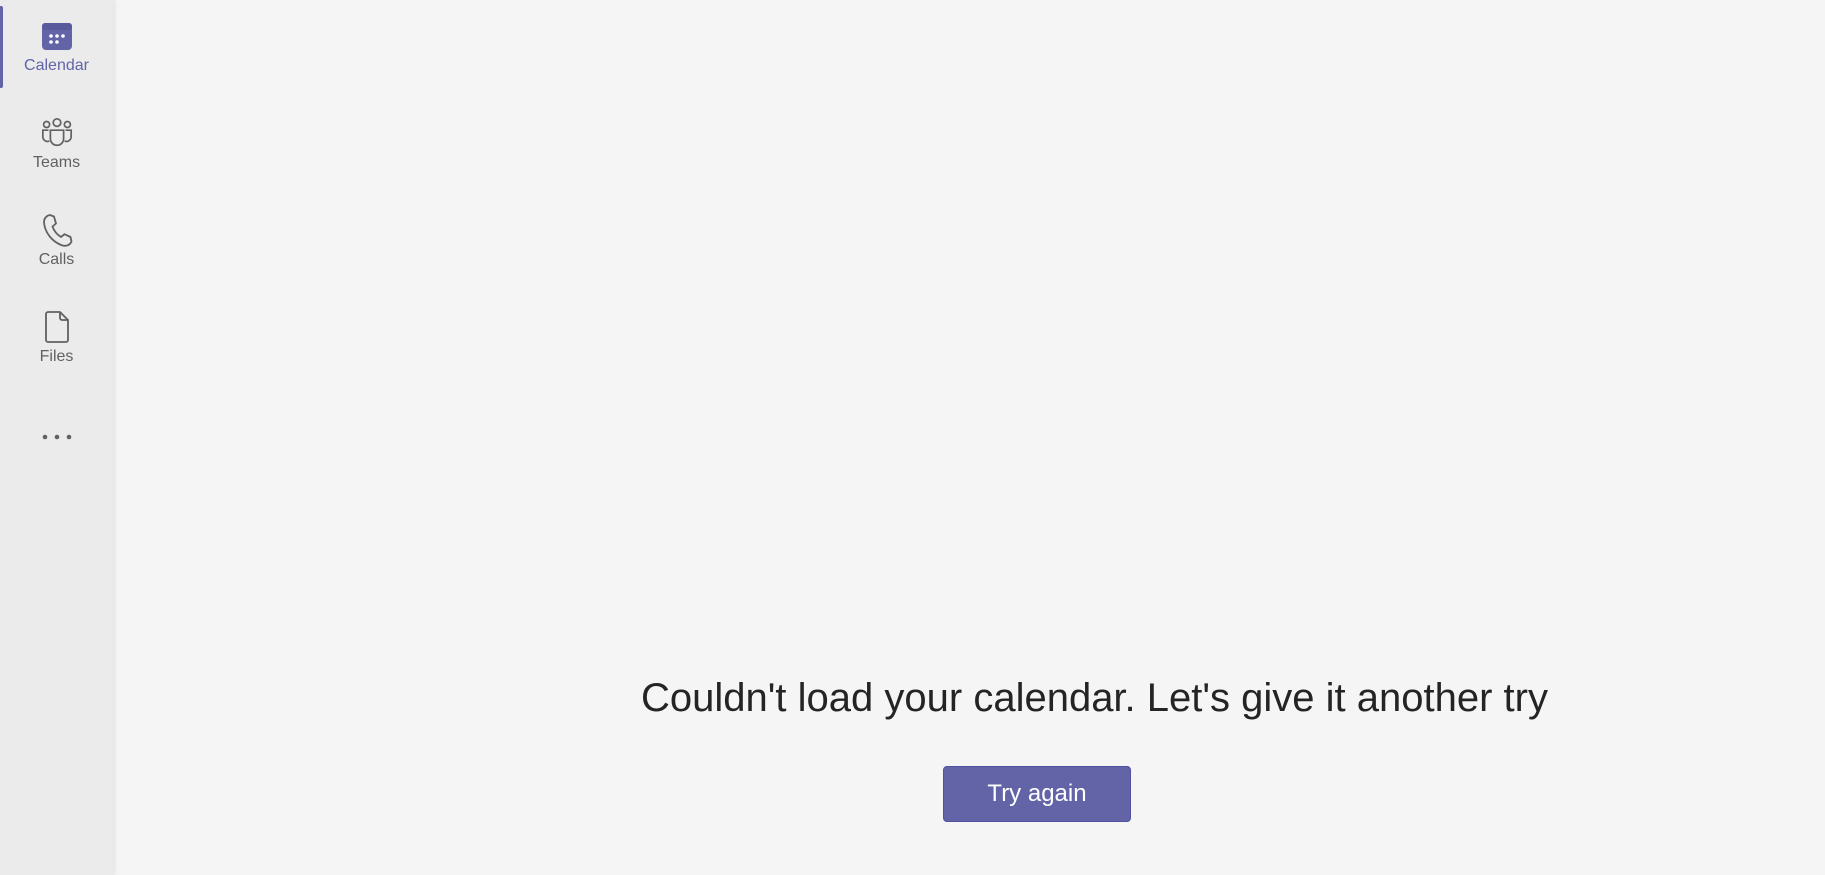 The image size is (1825, 875). What do you see at coordinates (56, 162) in the screenshot?
I see `app-bar-item-label: Teams` at bounding box center [56, 162].